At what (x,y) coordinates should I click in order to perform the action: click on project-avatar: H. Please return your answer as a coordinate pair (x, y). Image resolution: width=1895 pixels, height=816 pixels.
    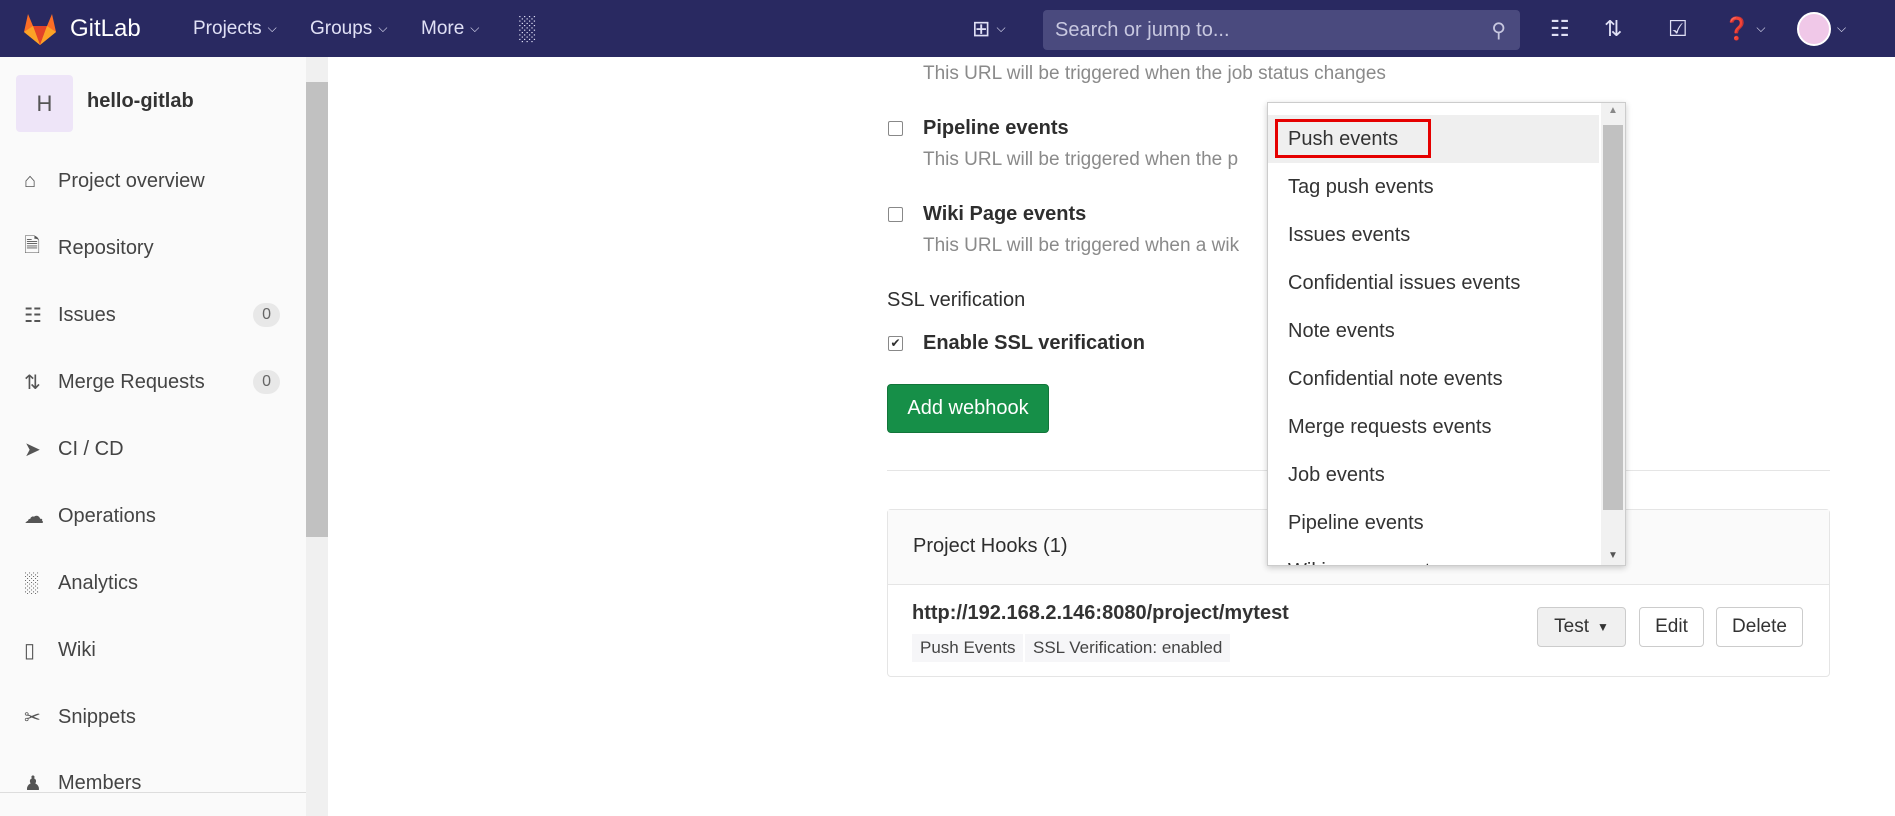
    Looking at the image, I should click on (44, 103).